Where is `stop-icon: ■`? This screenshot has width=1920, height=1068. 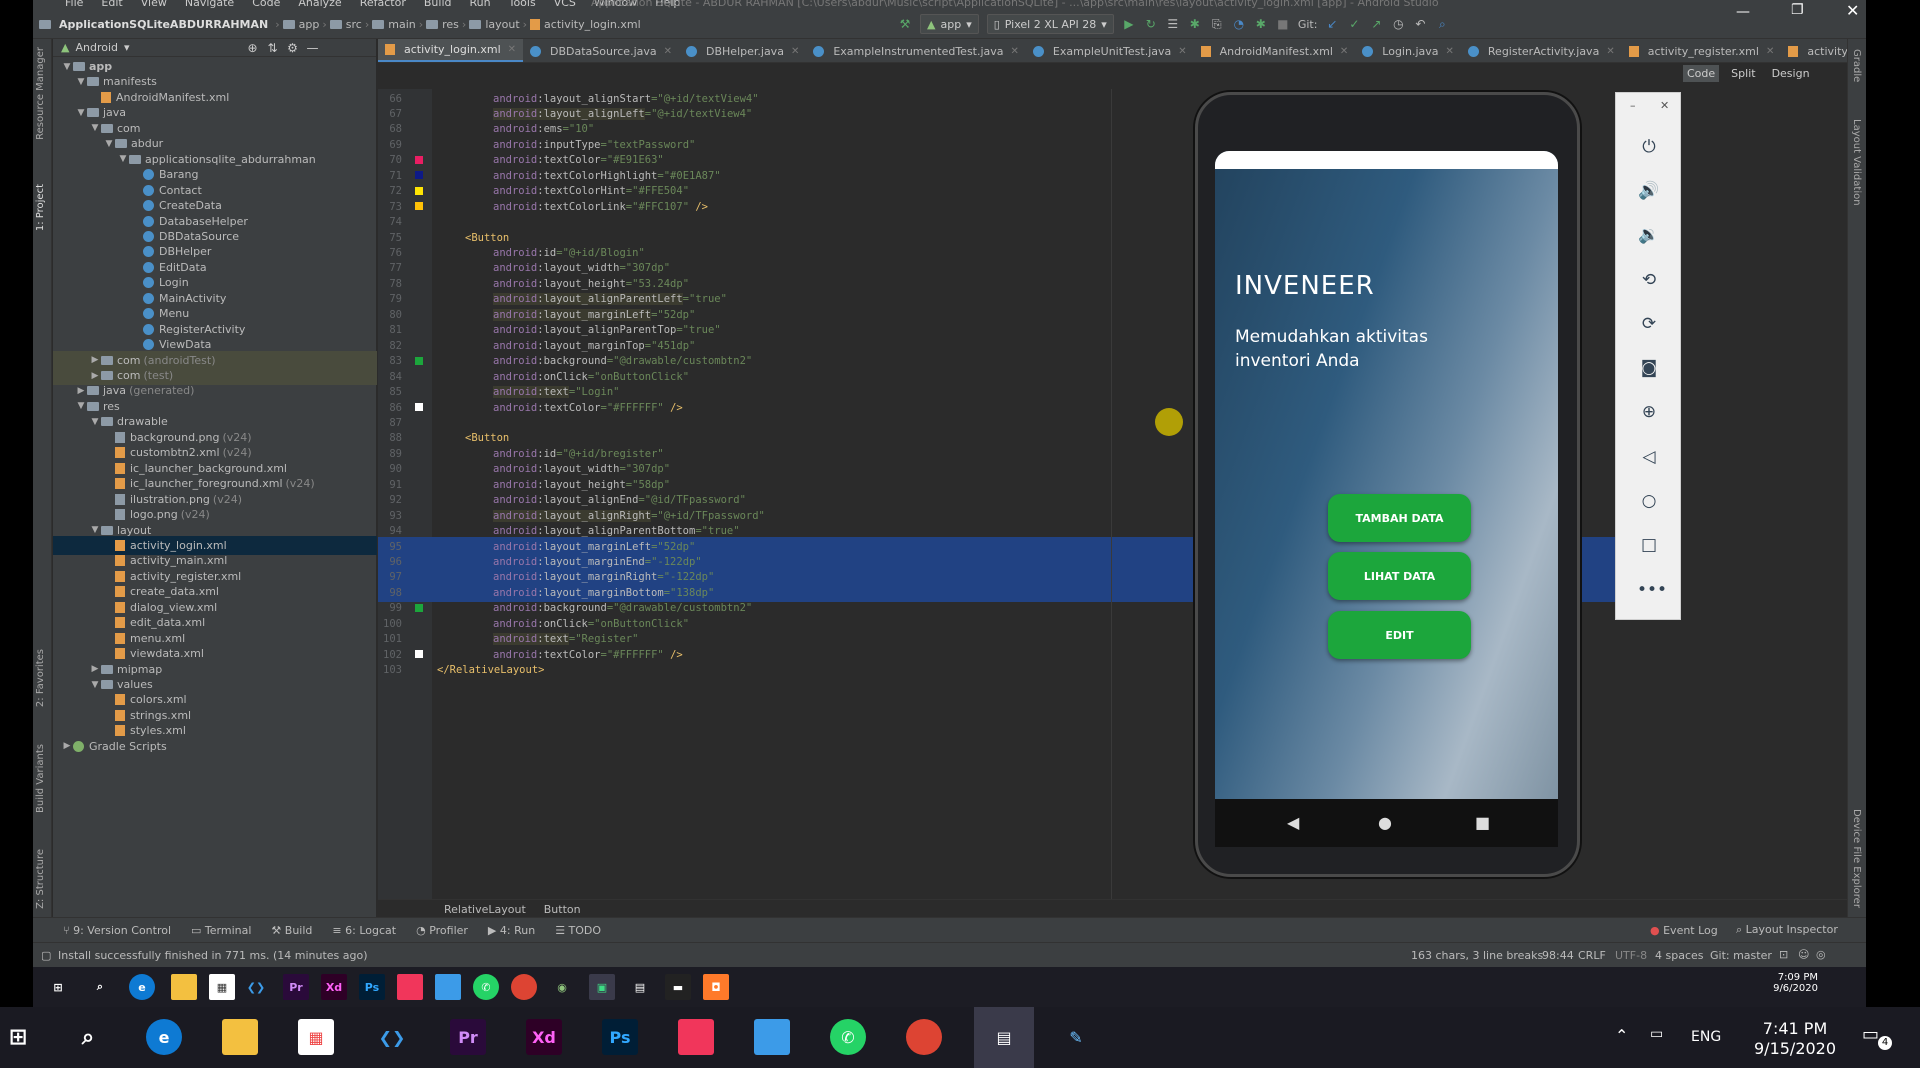
stop-icon: ■ is located at coordinates (1283, 24).